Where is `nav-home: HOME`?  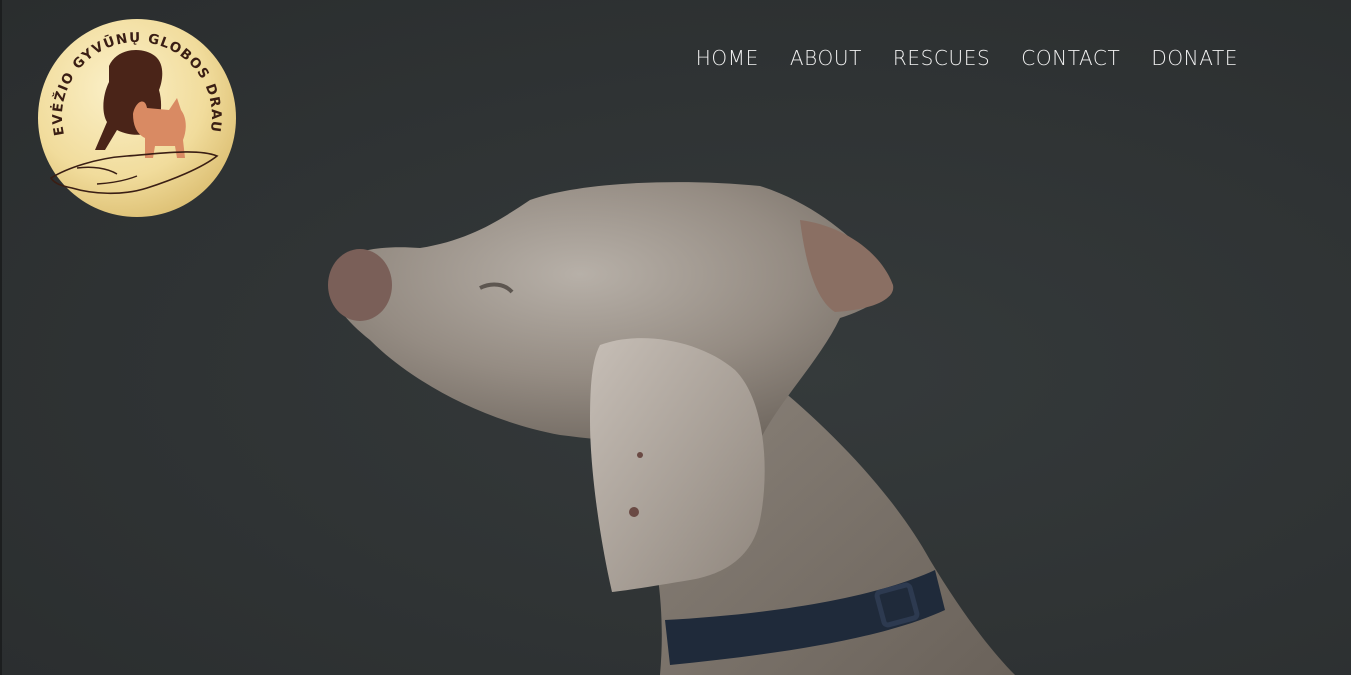
nav-home: HOME is located at coordinates (727, 58).